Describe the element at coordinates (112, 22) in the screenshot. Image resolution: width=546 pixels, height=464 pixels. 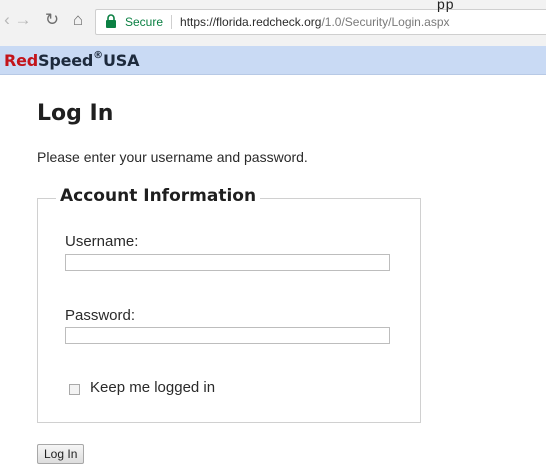
I see `lock-icon` at that location.